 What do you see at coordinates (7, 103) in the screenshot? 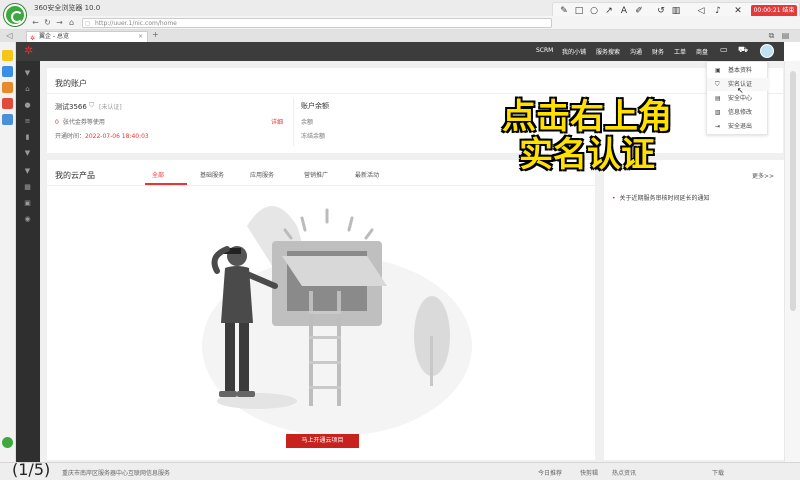
I see `sidebar-game-icon` at bounding box center [7, 103].